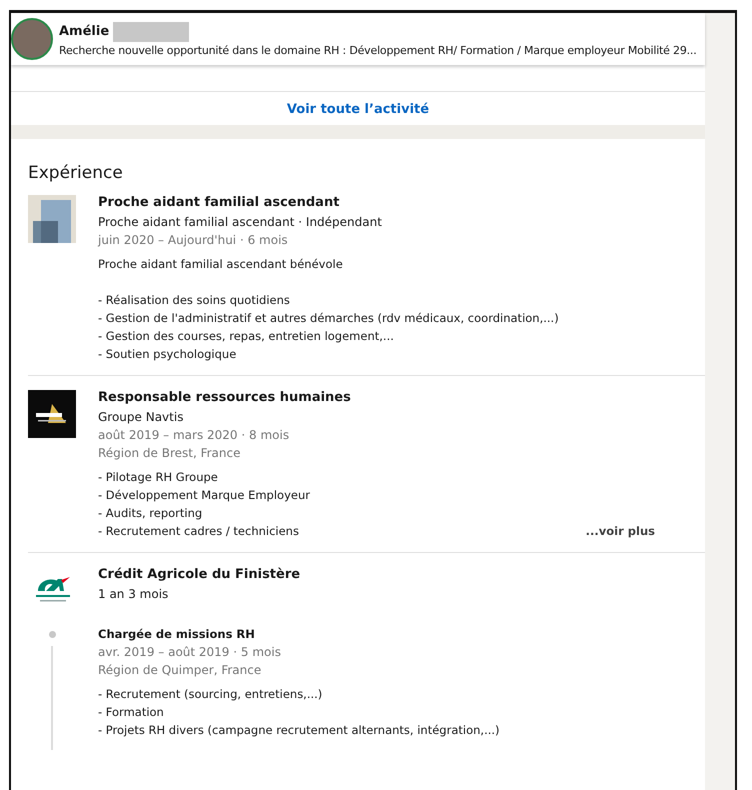  Describe the element at coordinates (32, 39) in the screenshot. I see `avatar` at that location.